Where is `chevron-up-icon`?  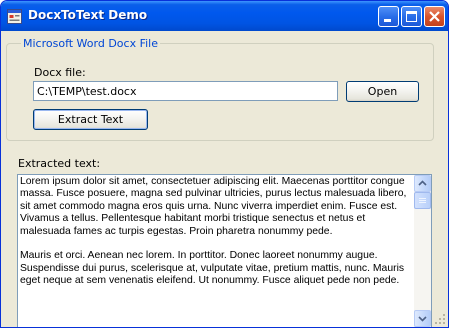 chevron-up-icon is located at coordinates (422, 183).